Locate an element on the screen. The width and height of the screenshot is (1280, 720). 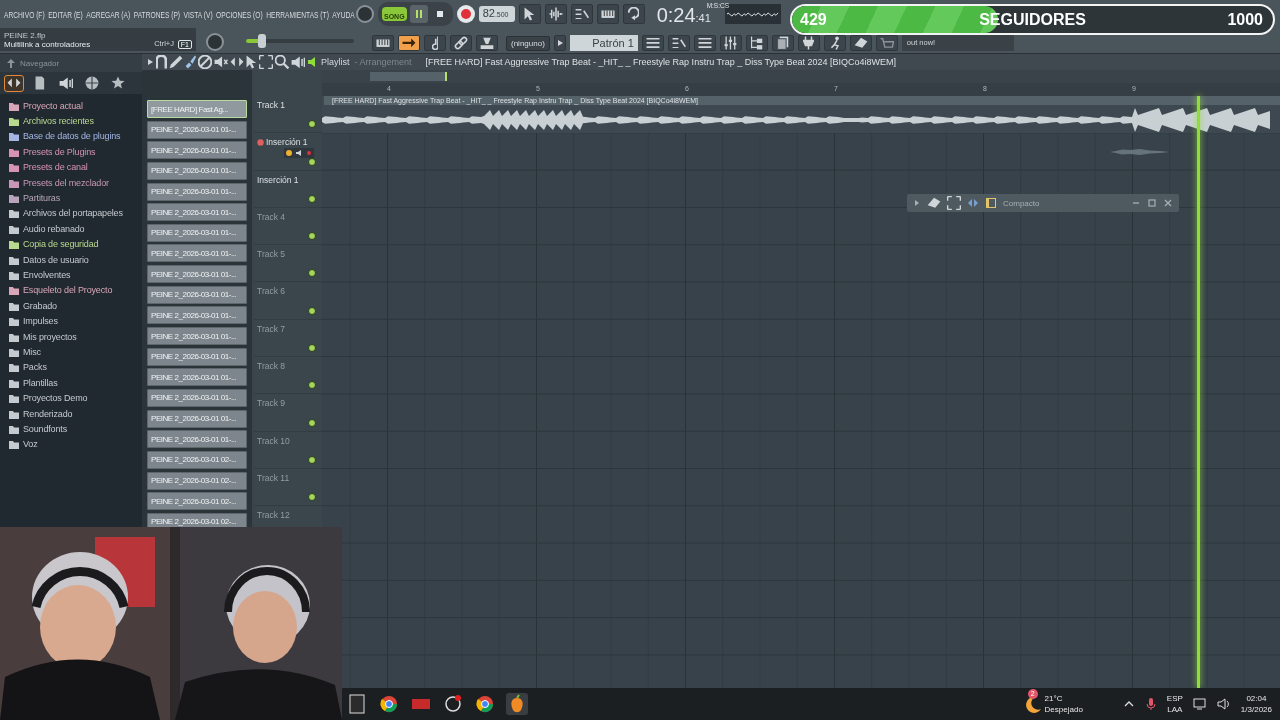
track-name: Track 1 is located at coordinates (271, 105).